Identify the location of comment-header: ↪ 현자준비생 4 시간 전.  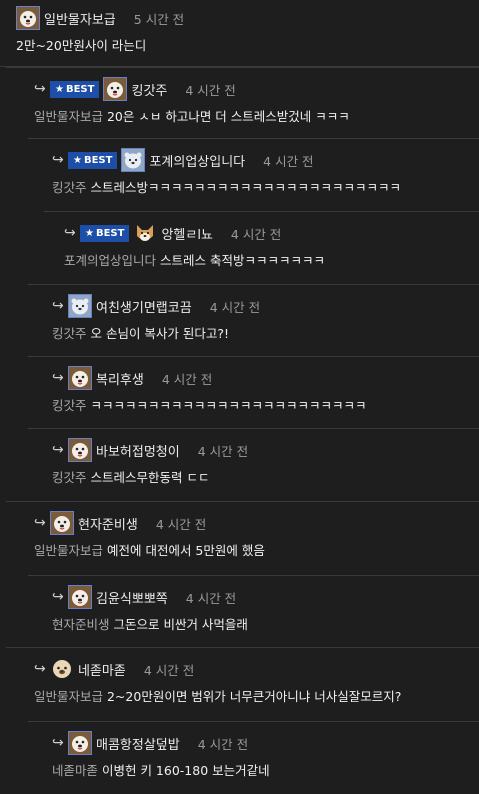
(256, 523).